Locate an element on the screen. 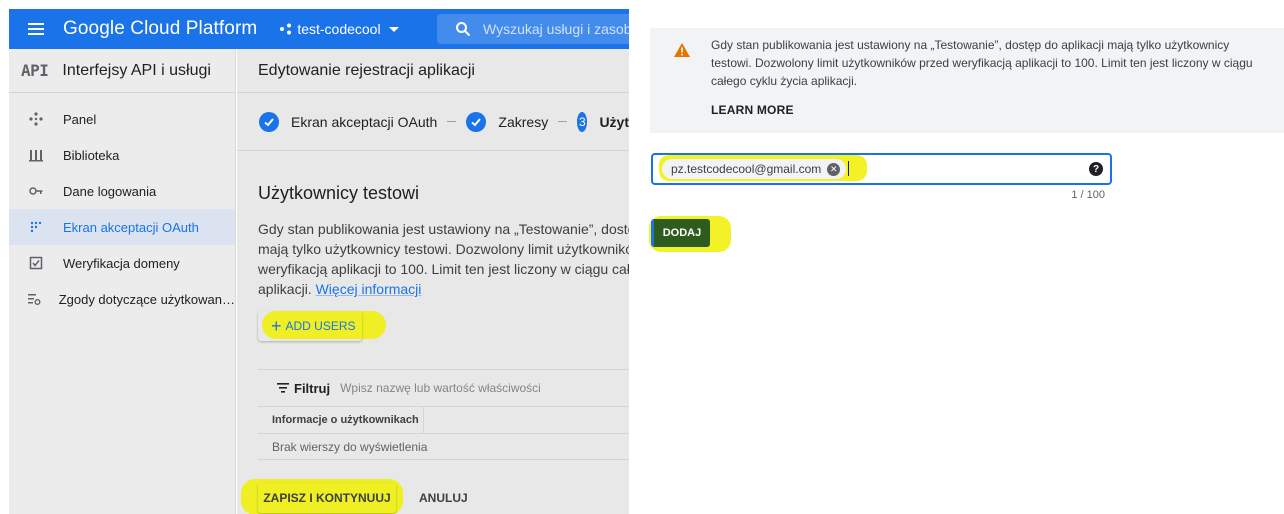  filter-label: Filtruj is located at coordinates (312, 388).